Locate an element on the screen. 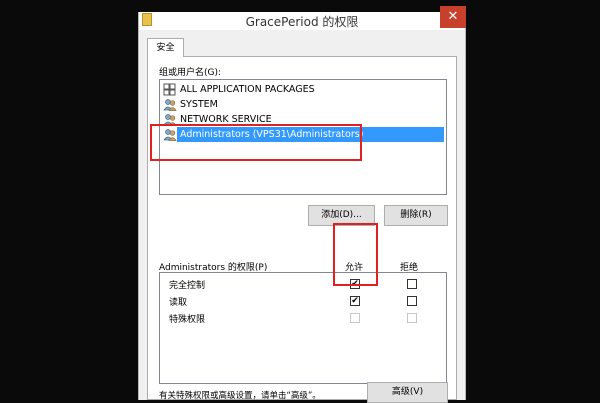 The width and height of the screenshot is (600, 403). tab-security: 安全 is located at coordinates (165, 47).